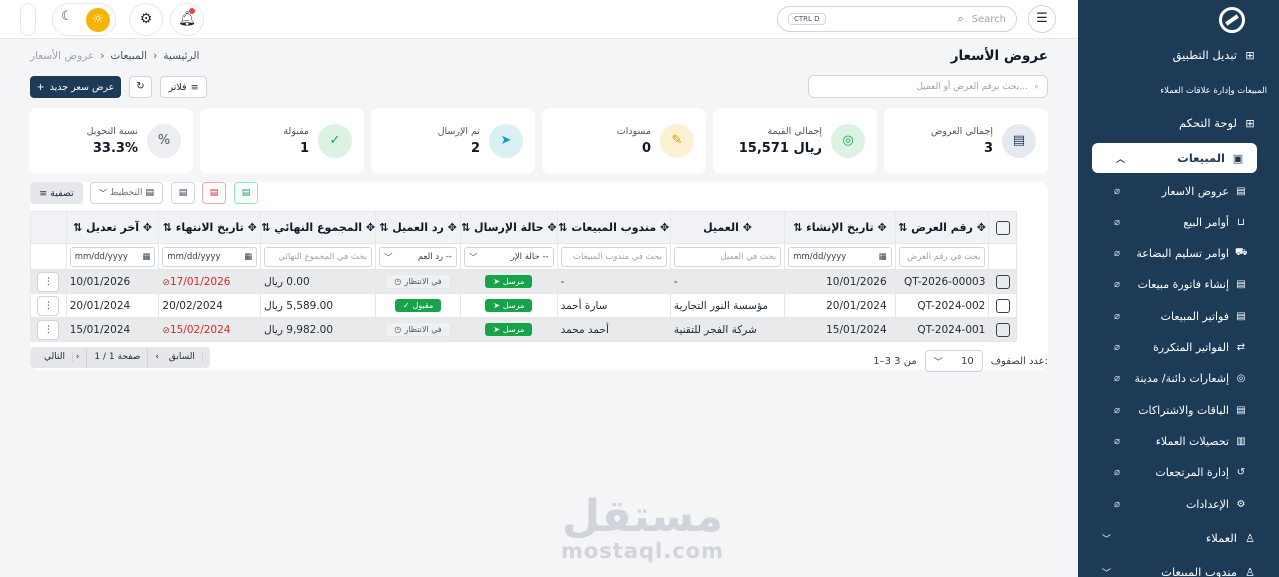 The width and height of the screenshot is (1279, 577). What do you see at coordinates (840, 227) in the screenshot?
I see `column-header-created: ✥ تاريخ الإنشاء ⇅` at bounding box center [840, 227].